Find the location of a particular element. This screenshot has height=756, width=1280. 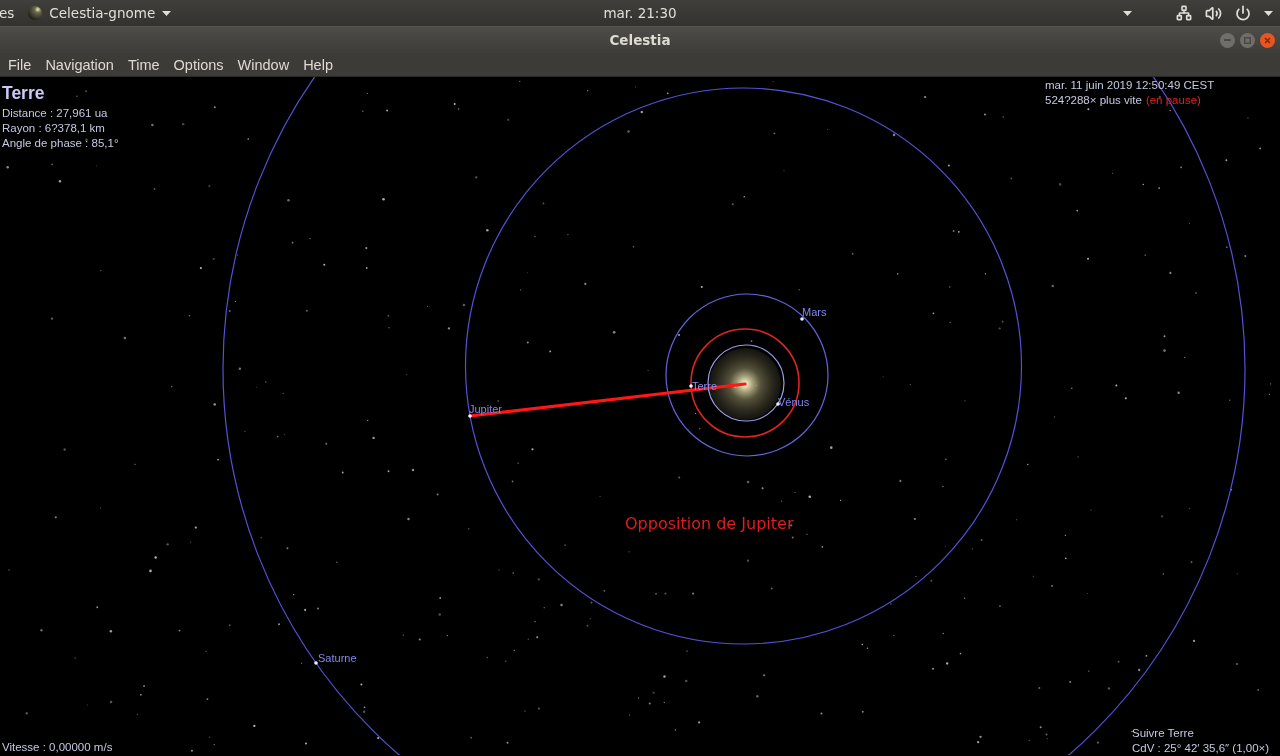

menu-item: Window is located at coordinates (263, 64).